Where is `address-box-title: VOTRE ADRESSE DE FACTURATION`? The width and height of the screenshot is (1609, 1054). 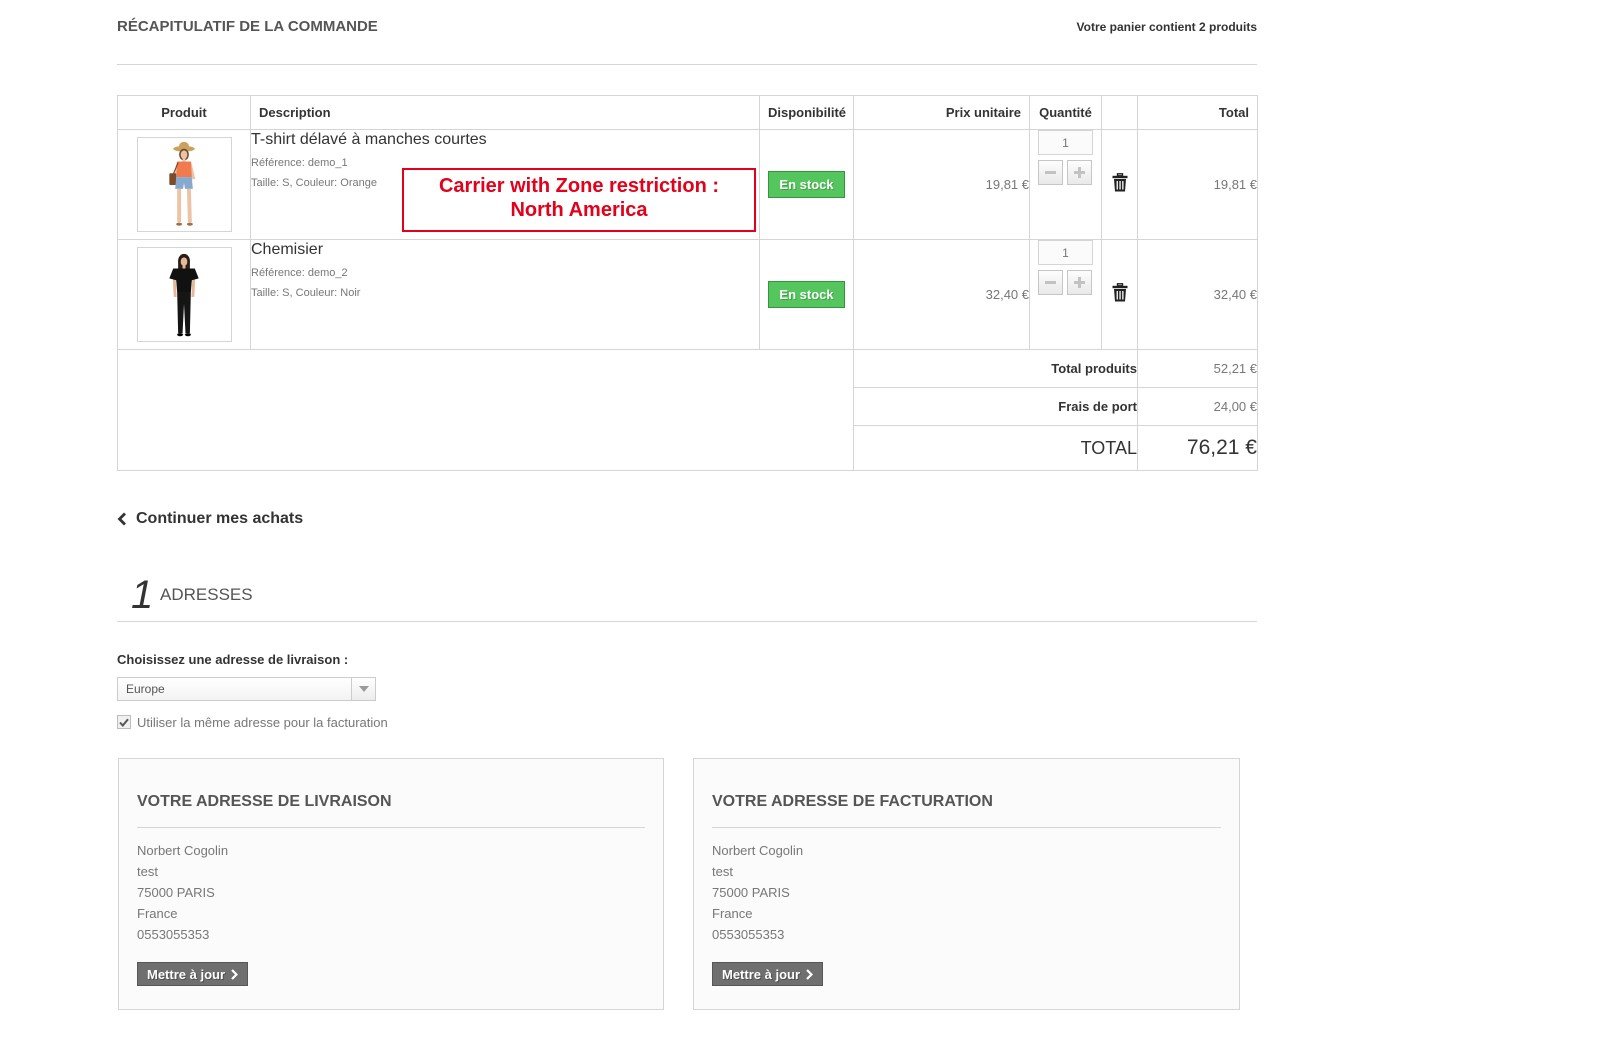 address-box-title: VOTRE ADRESSE DE FACTURATION is located at coordinates (852, 801).